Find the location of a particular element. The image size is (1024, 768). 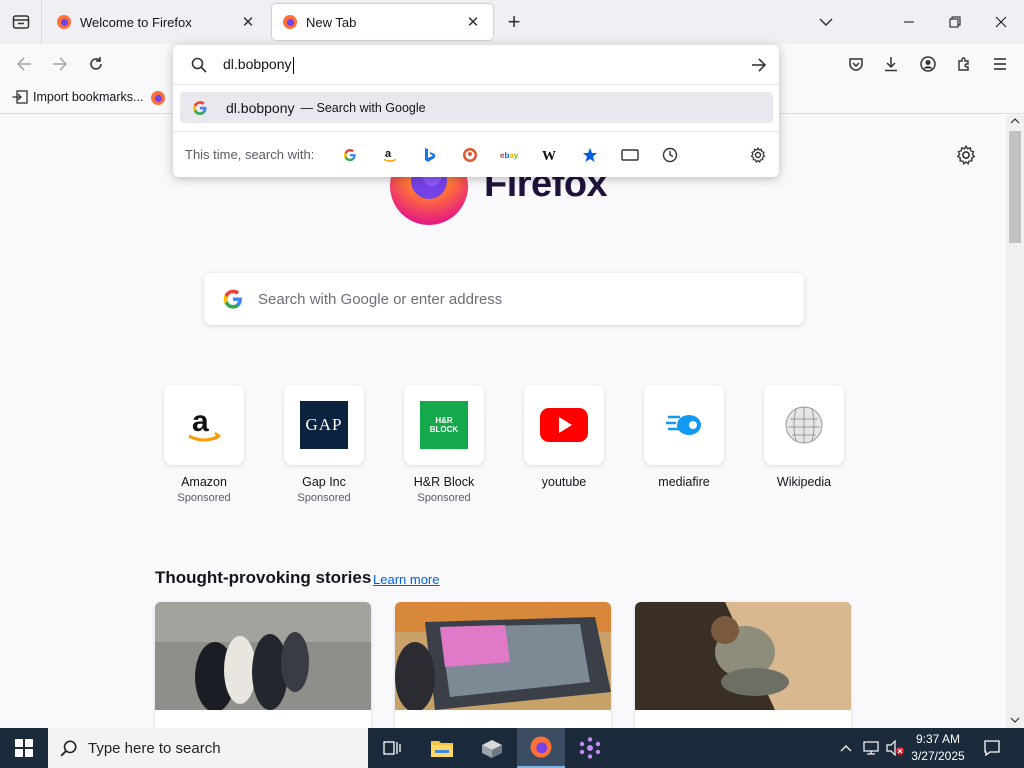

shortcut-wikipedia: Wikipedia is located at coordinates (804, 437).